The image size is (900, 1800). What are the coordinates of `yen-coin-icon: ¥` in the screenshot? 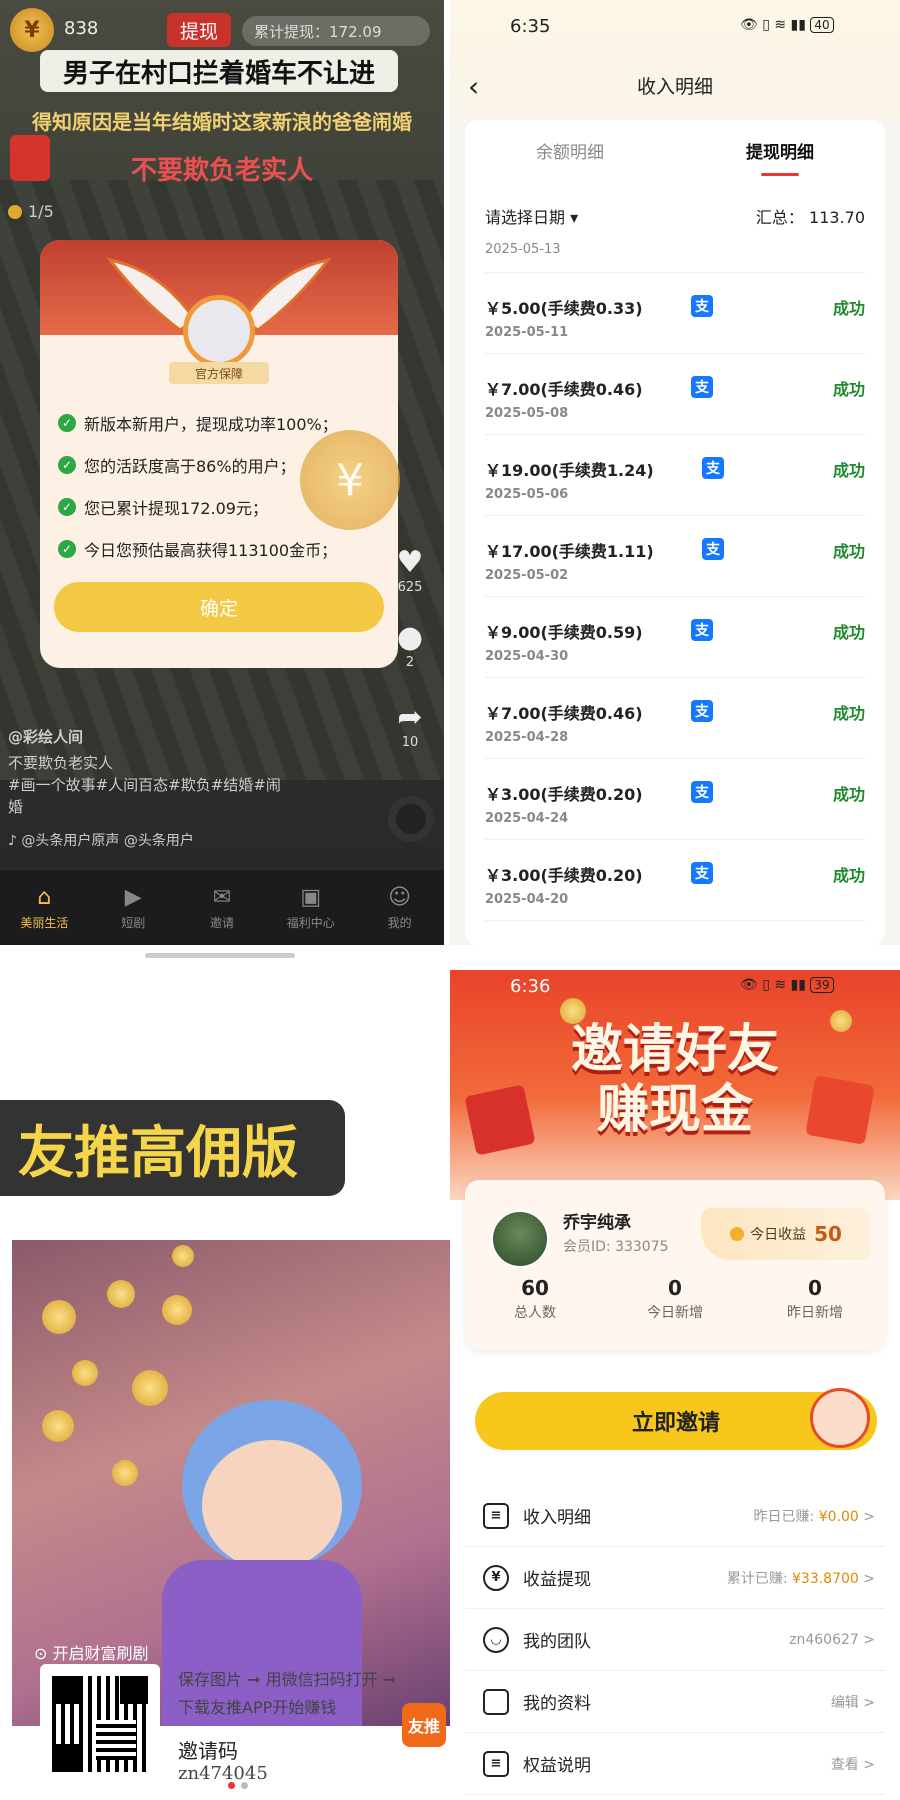 It's located at (350, 480).